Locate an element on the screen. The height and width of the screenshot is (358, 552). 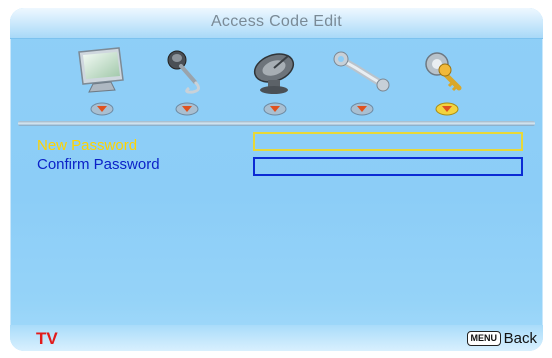
input-source-label: TV is located at coordinates (47, 338).